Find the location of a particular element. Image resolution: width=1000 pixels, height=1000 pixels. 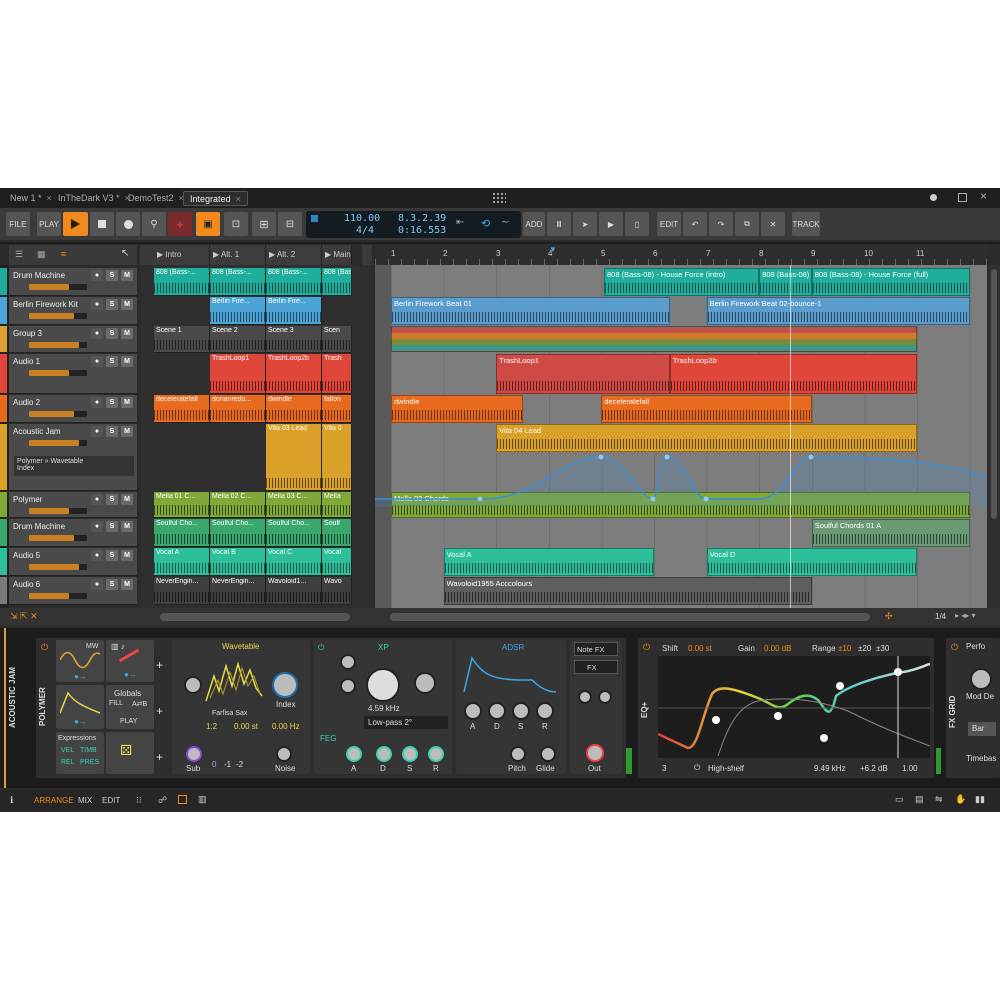

random-module: ⚄ is located at coordinates (130, 753).